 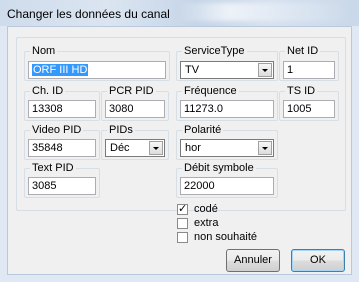 I want to click on title-bar: Changer les données du canal, so click(x=179, y=13).